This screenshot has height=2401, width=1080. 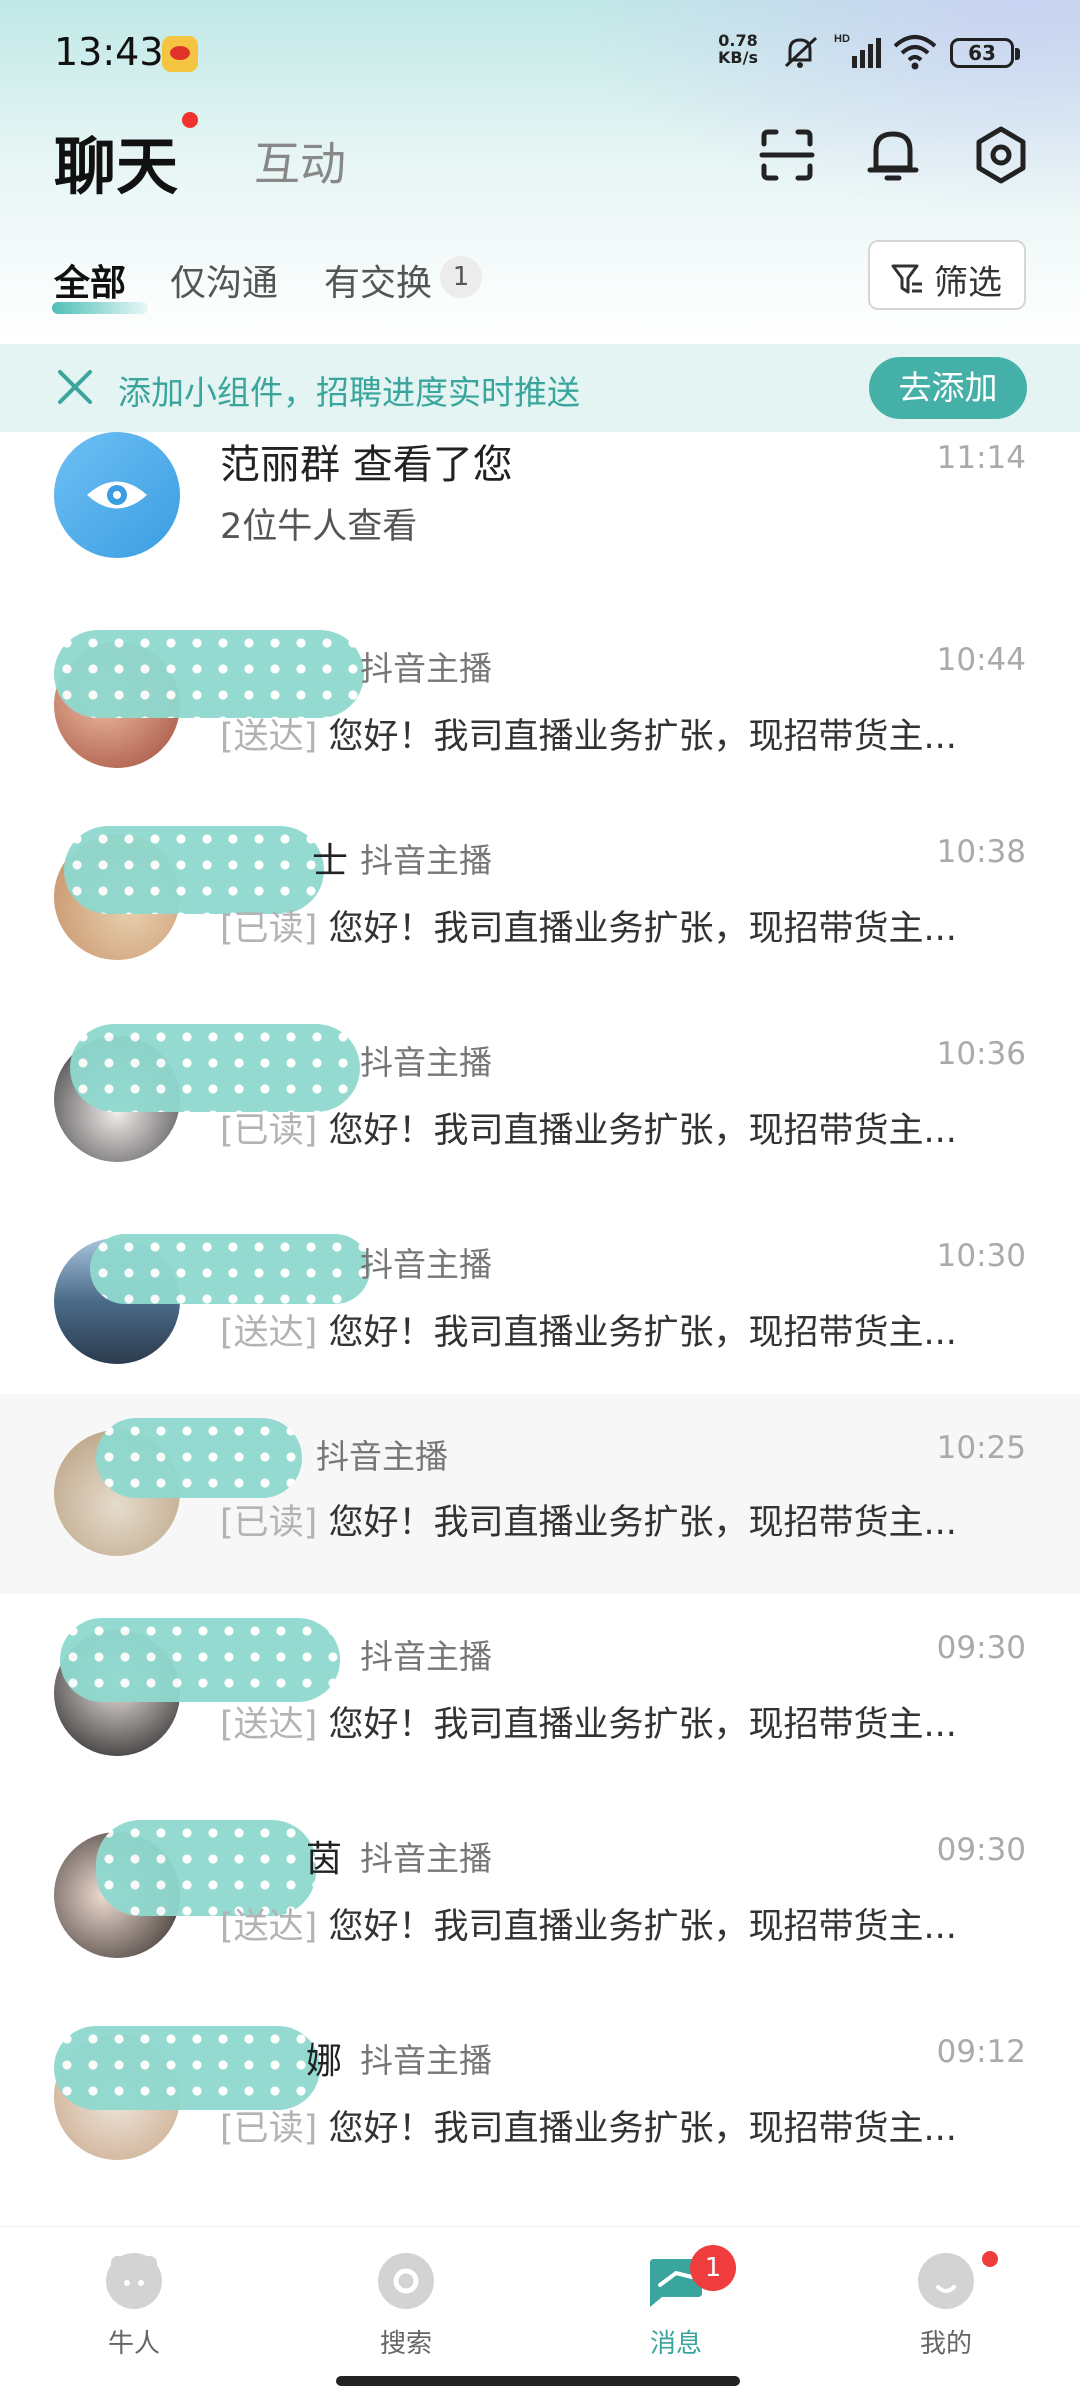 What do you see at coordinates (405, 2344) in the screenshot?
I see `nav-search-label: 搜索` at bounding box center [405, 2344].